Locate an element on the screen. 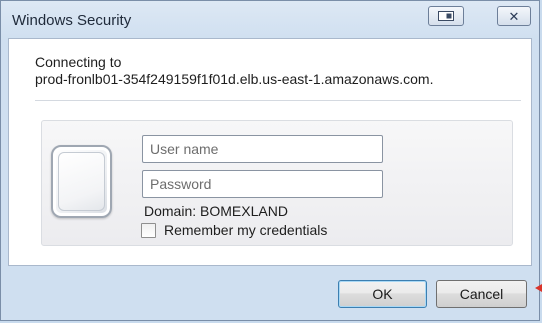  close-icon: ✕ is located at coordinates (514, 16).